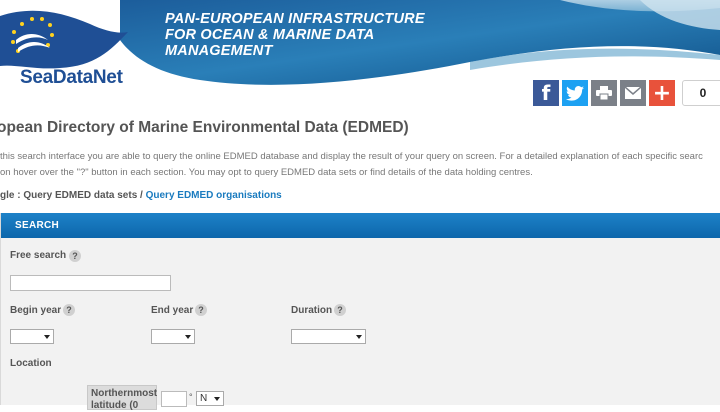 The height and width of the screenshot is (412, 720). What do you see at coordinates (124, 393) in the screenshot?
I see `northernmost-label-text: Northernmost` at bounding box center [124, 393].